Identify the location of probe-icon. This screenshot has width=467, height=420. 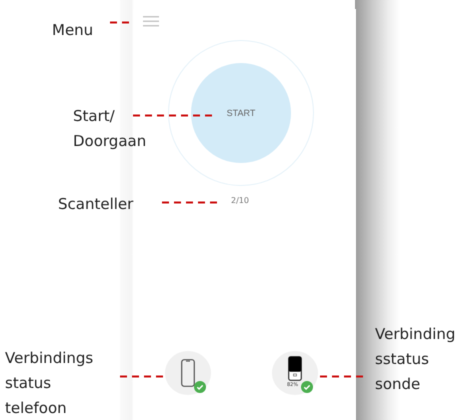
(295, 368).